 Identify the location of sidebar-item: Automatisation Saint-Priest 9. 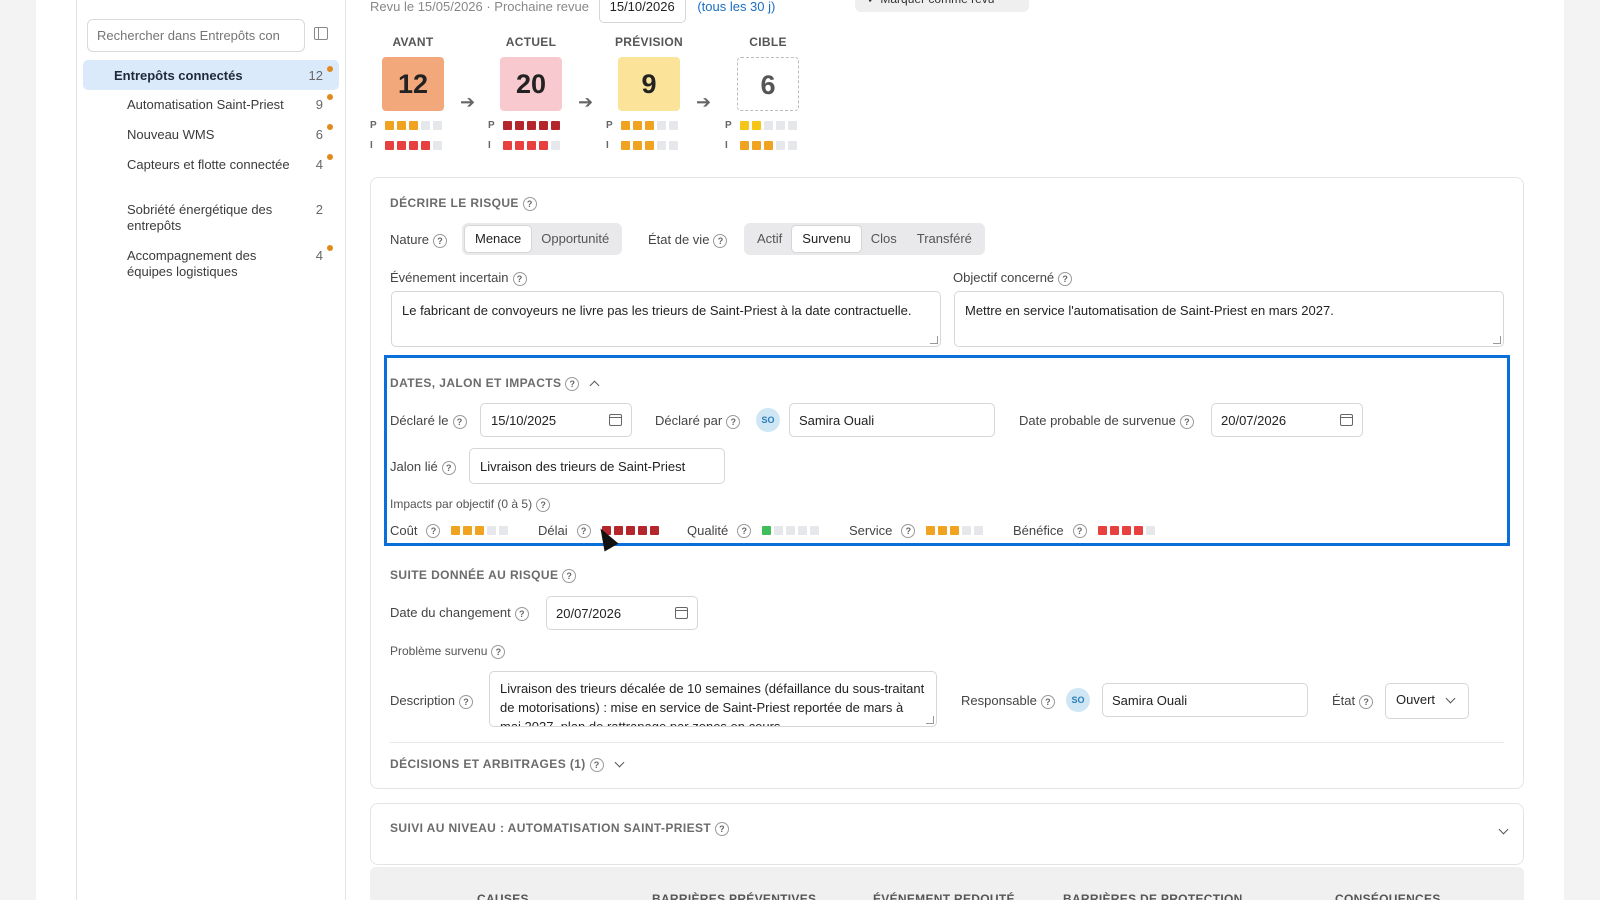
(232, 103).